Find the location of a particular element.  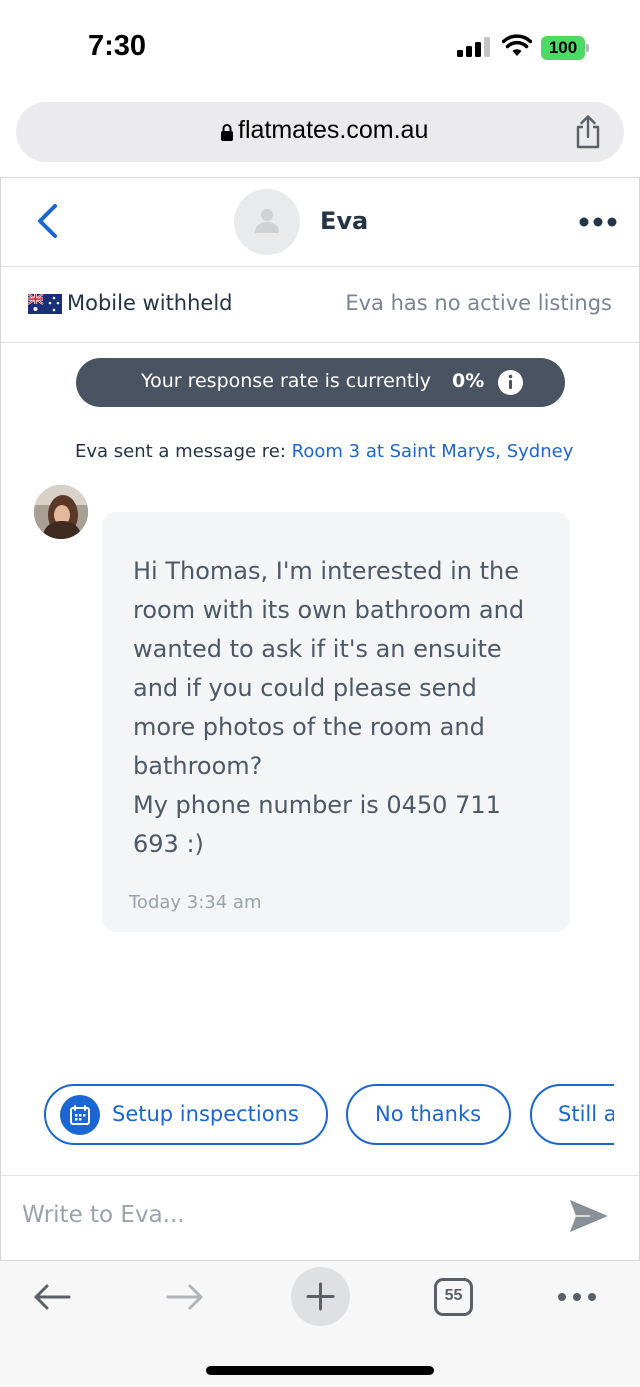

forward-arrow-icon is located at coordinates (185, 1297).